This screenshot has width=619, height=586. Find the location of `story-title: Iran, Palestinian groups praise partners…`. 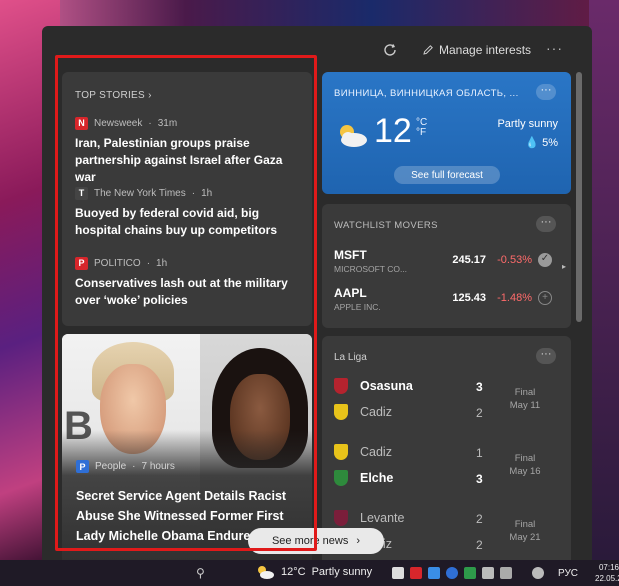

story-title: Iran, Palestinian groups praise partners… is located at coordinates (190, 160).